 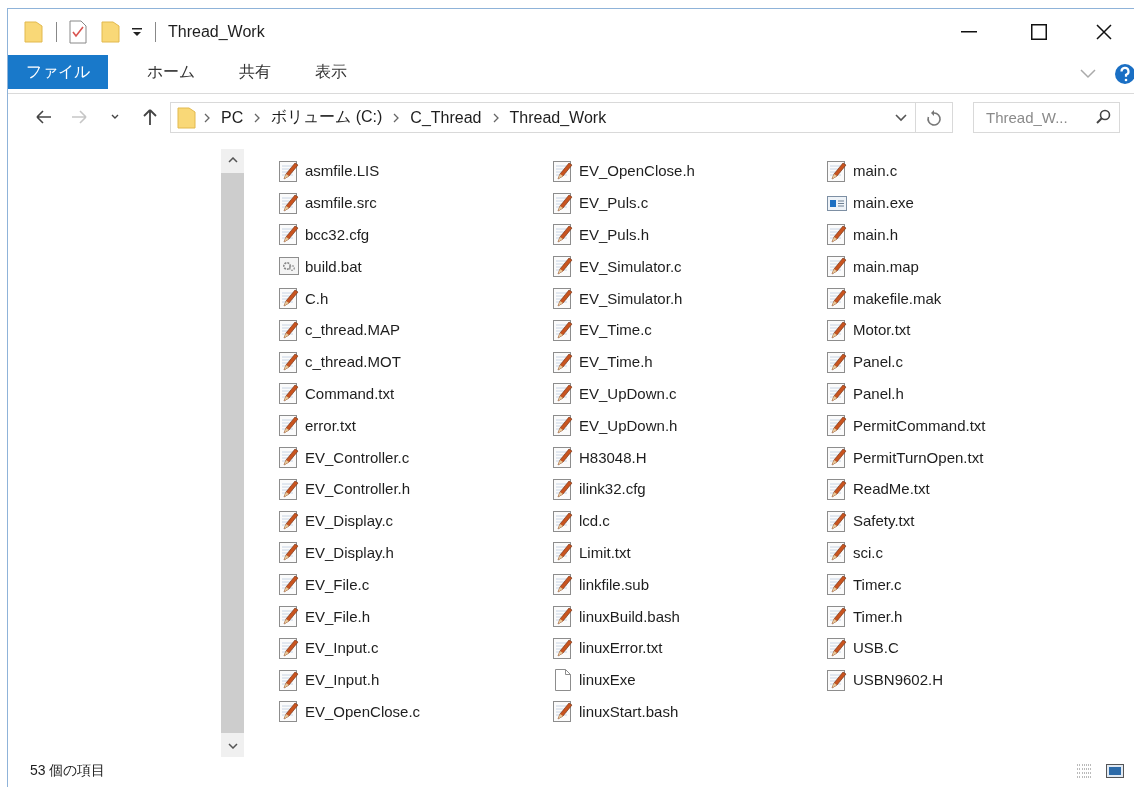 I want to click on window-title: Thread_Work, so click(x=216, y=32).